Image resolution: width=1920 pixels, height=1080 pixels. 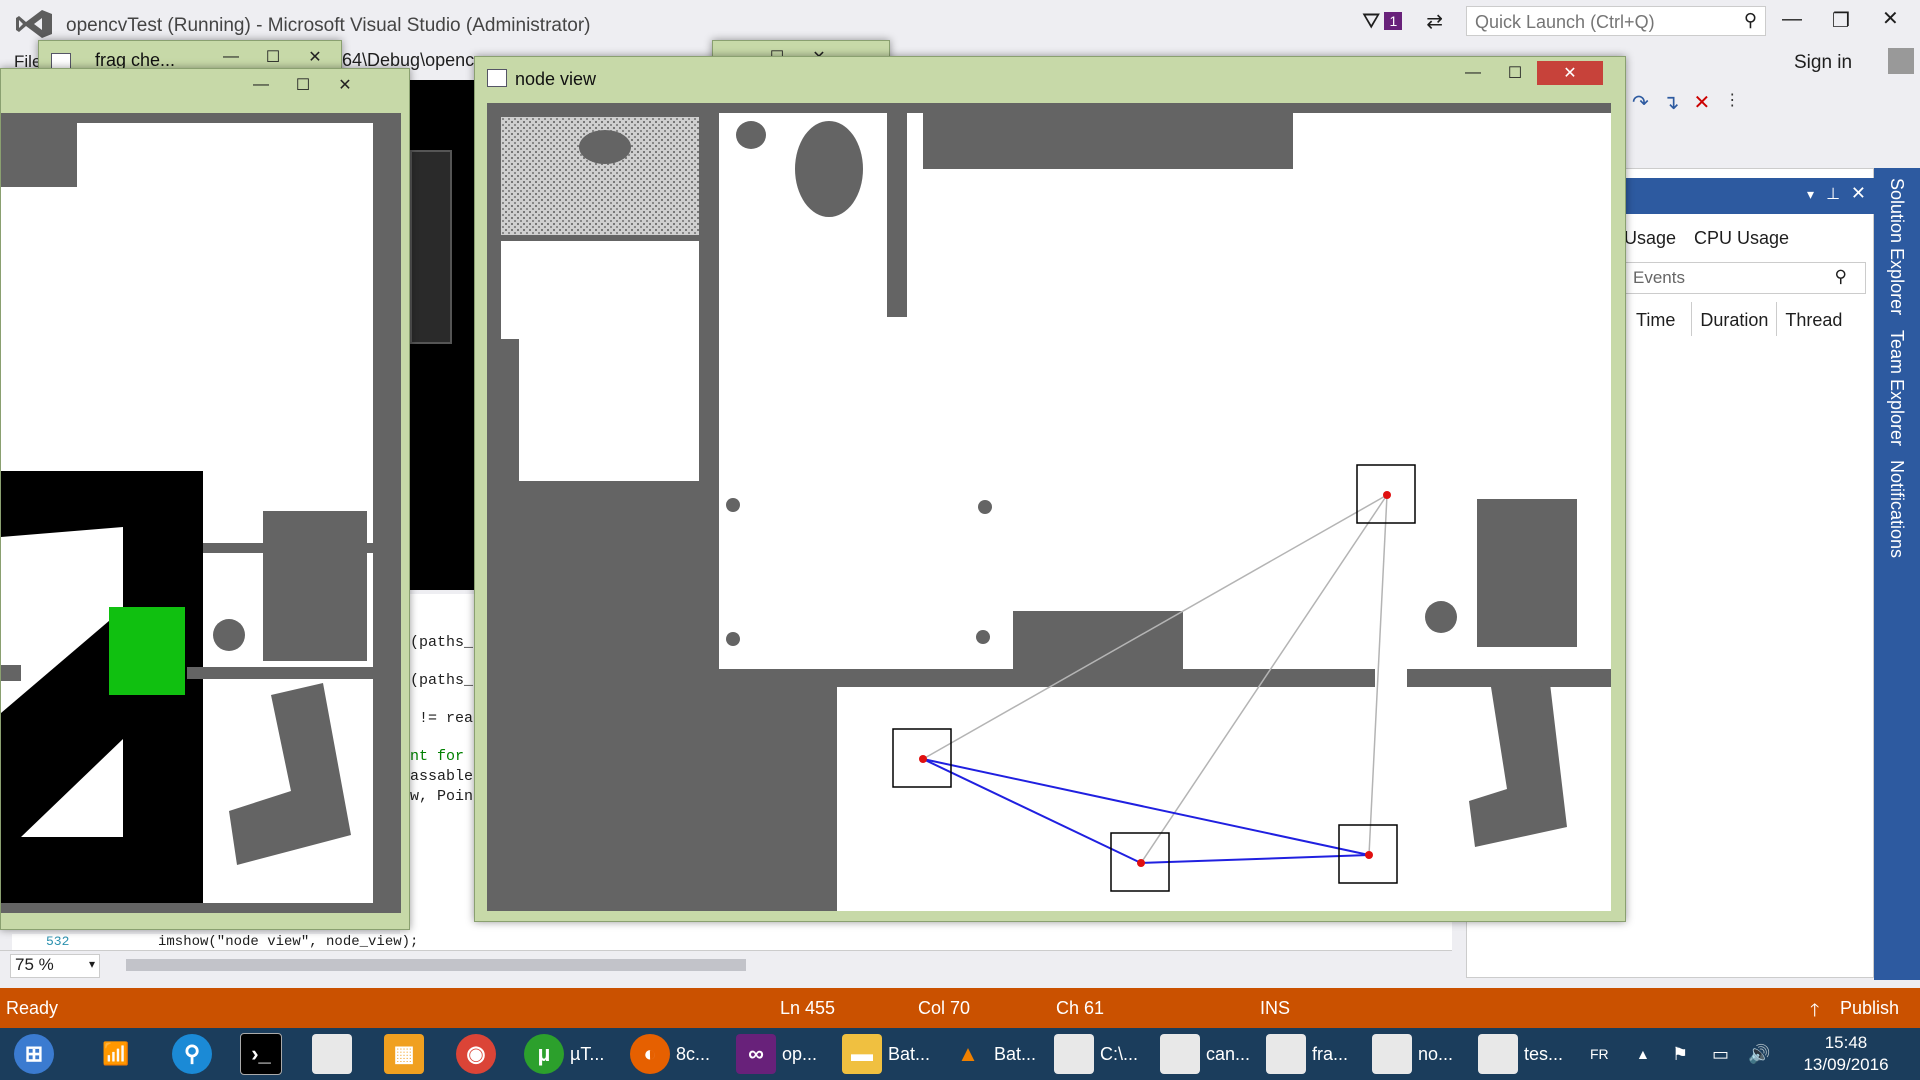 What do you see at coordinates (288, 942) in the screenshot?
I see `imshow-code-line: imshow("node view", node_view);` at bounding box center [288, 942].